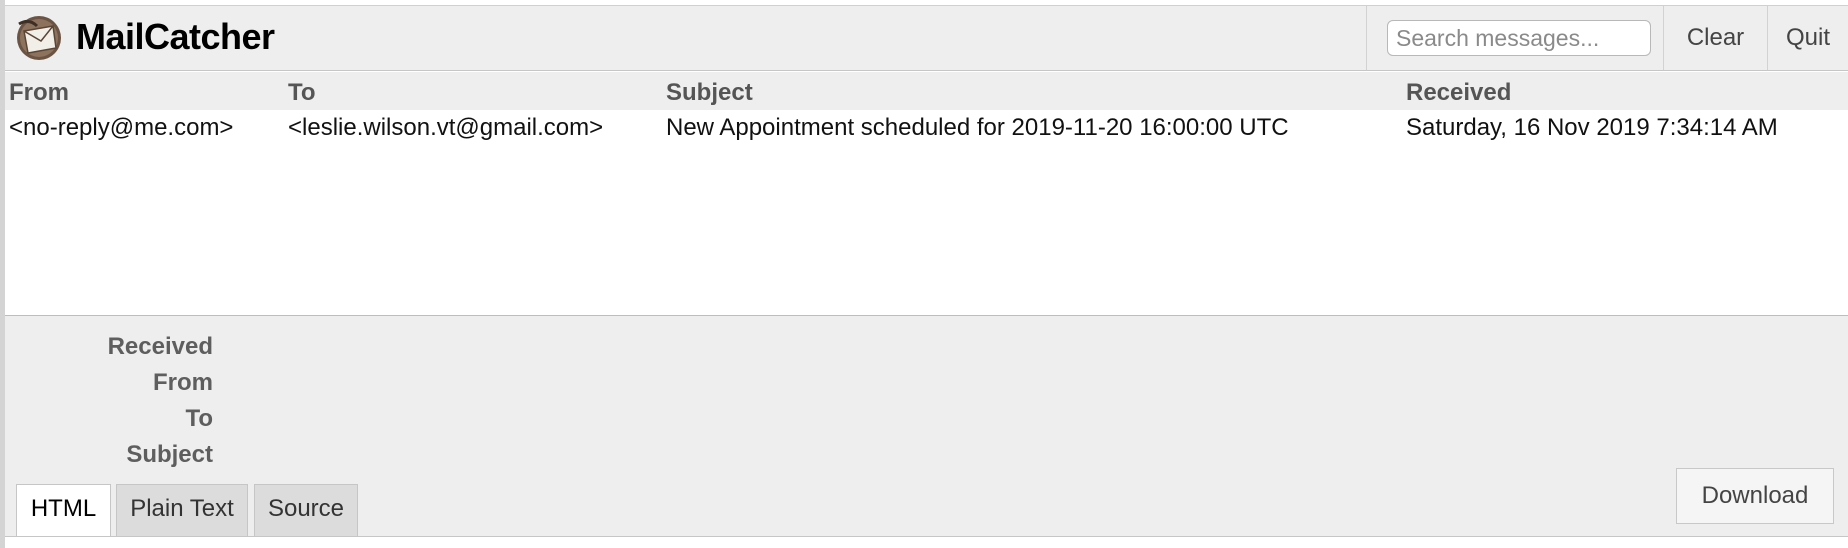 This screenshot has height=548, width=1848. Describe the element at coordinates (1716, 38) in the screenshot. I see `clear-button: Clear` at that location.